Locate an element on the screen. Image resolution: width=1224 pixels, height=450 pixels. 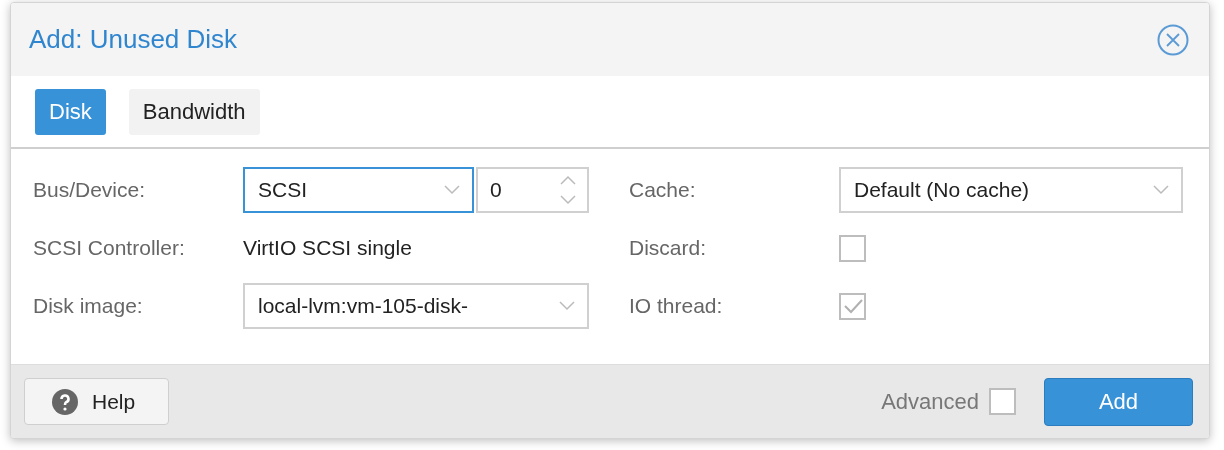
dialog-title: Add: Unused Disk is located at coordinates (133, 39).